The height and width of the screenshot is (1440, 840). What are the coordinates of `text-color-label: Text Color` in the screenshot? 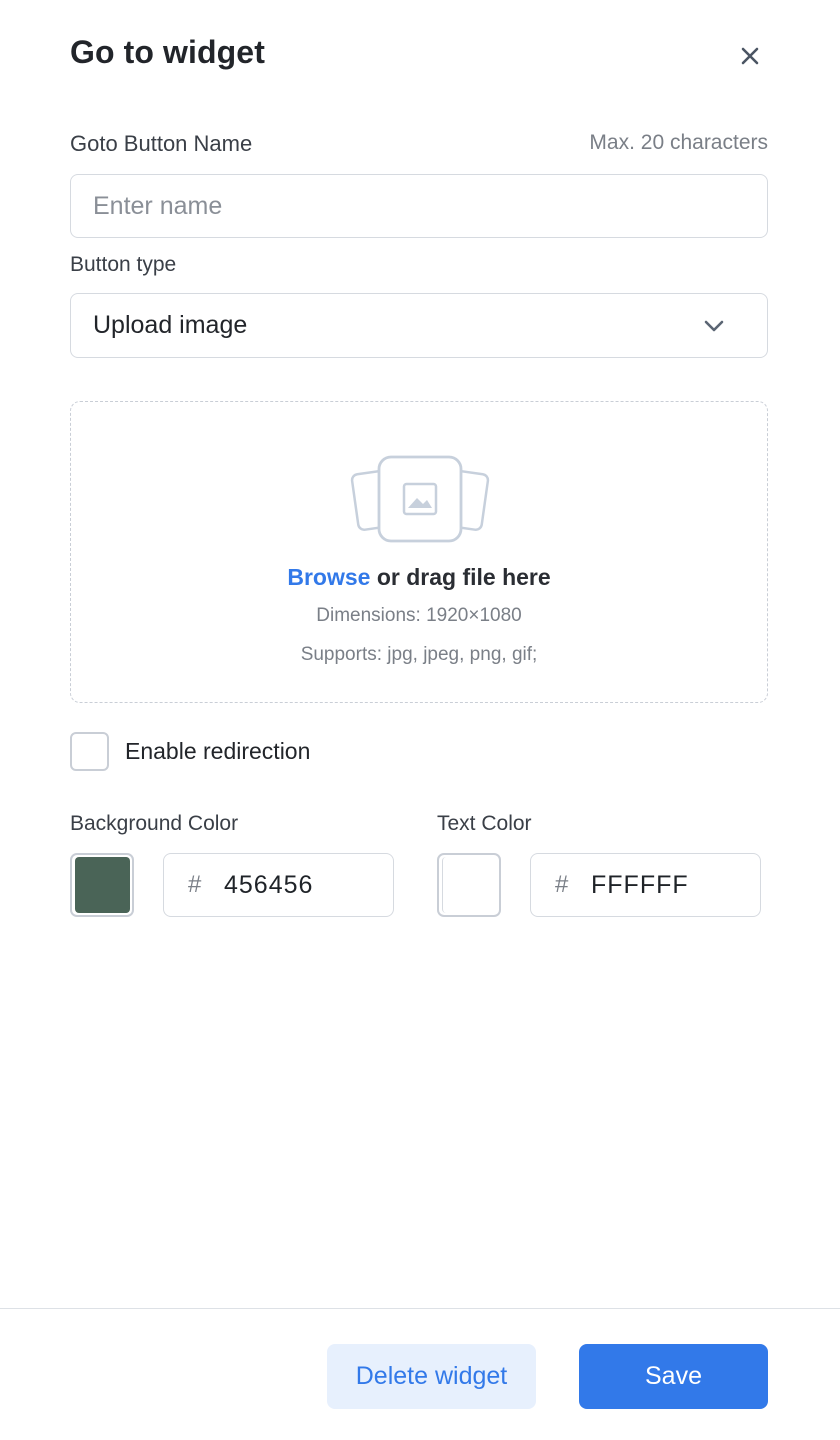 It's located at (484, 823).